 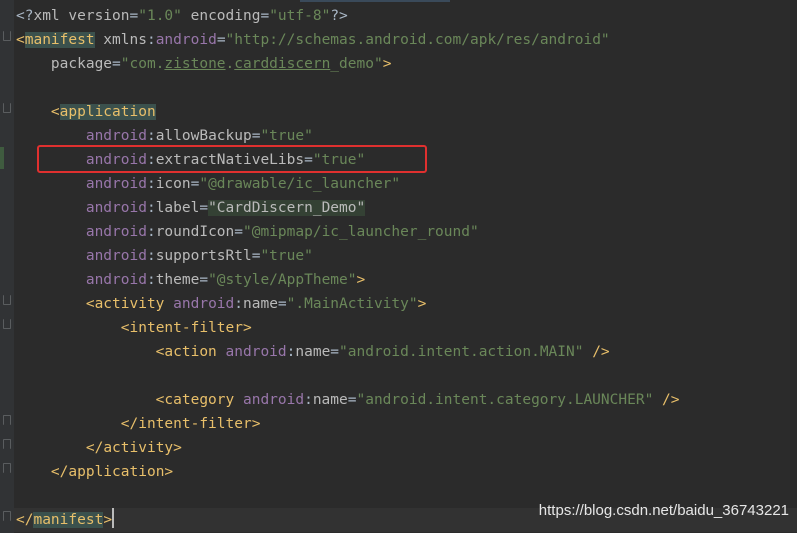 I want to click on code-token: _demo", so click(x=356, y=64).